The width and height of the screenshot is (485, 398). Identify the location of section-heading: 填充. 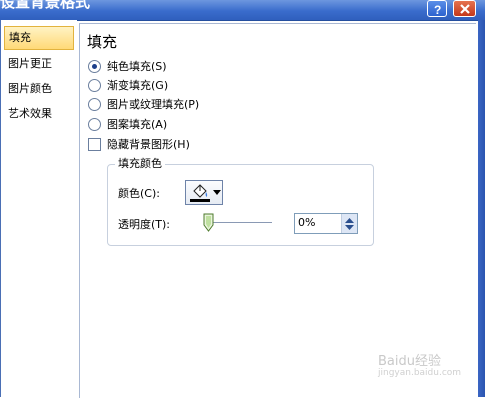
(102, 42).